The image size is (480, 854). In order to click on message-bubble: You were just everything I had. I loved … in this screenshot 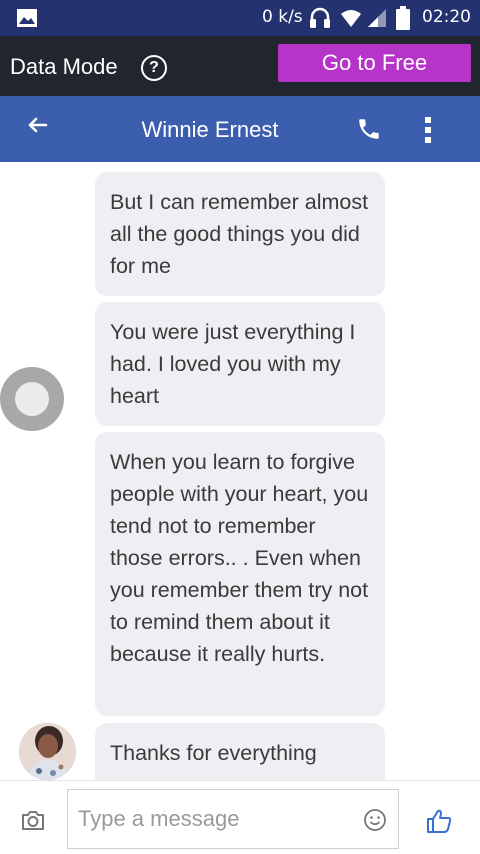, I will do `click(240, 364)`.